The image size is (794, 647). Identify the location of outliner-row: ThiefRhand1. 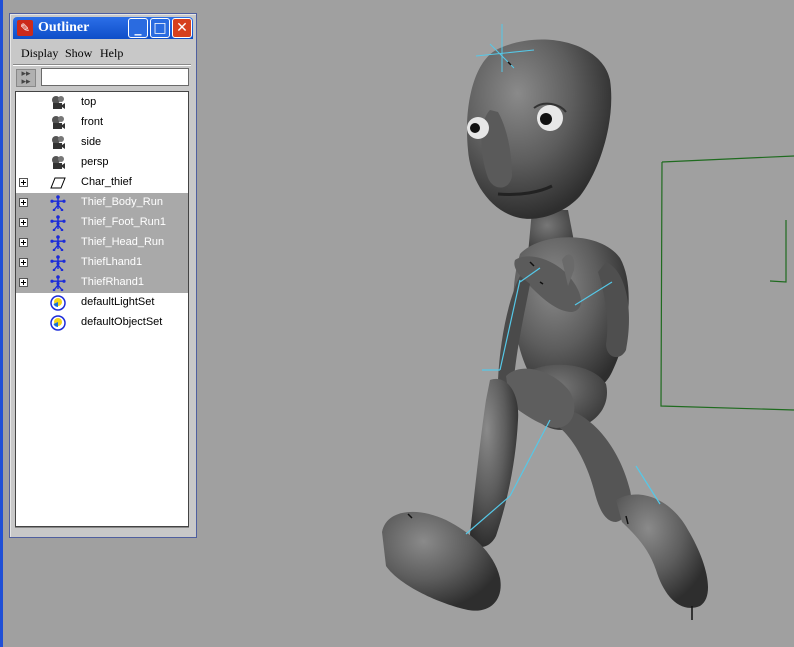
(102, 283).